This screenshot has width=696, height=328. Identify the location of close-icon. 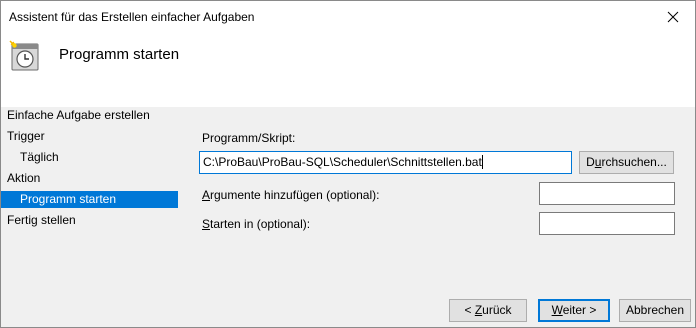
(672, 16).